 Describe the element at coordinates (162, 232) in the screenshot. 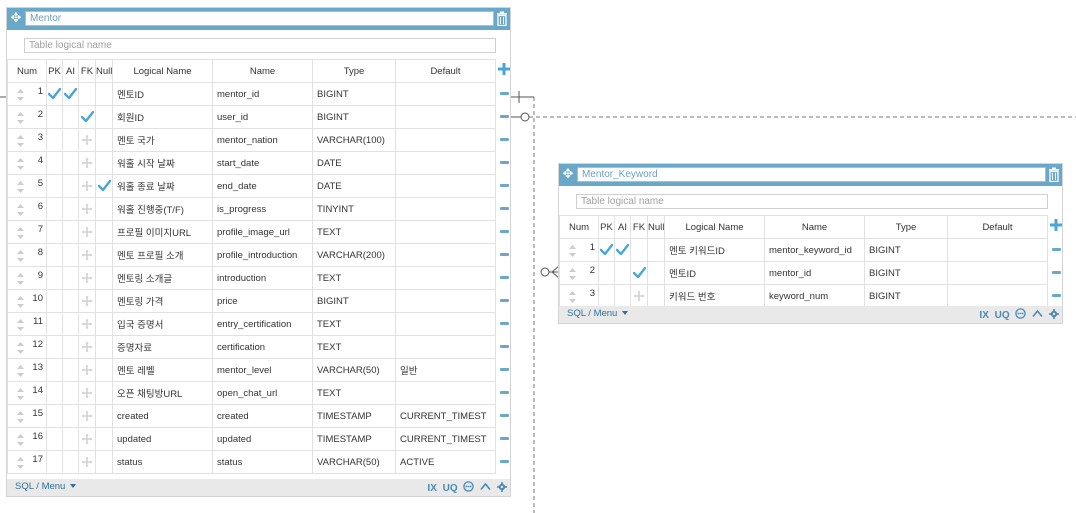

I see `logical-name-cell: 프로필 이미지URL` at that location.